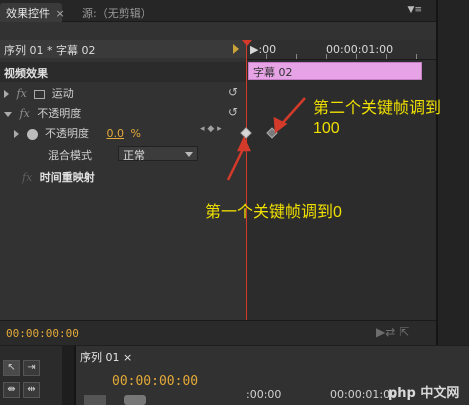  I want to click on rolling-edit-tool-icon: ⇹, so click(31, 390).